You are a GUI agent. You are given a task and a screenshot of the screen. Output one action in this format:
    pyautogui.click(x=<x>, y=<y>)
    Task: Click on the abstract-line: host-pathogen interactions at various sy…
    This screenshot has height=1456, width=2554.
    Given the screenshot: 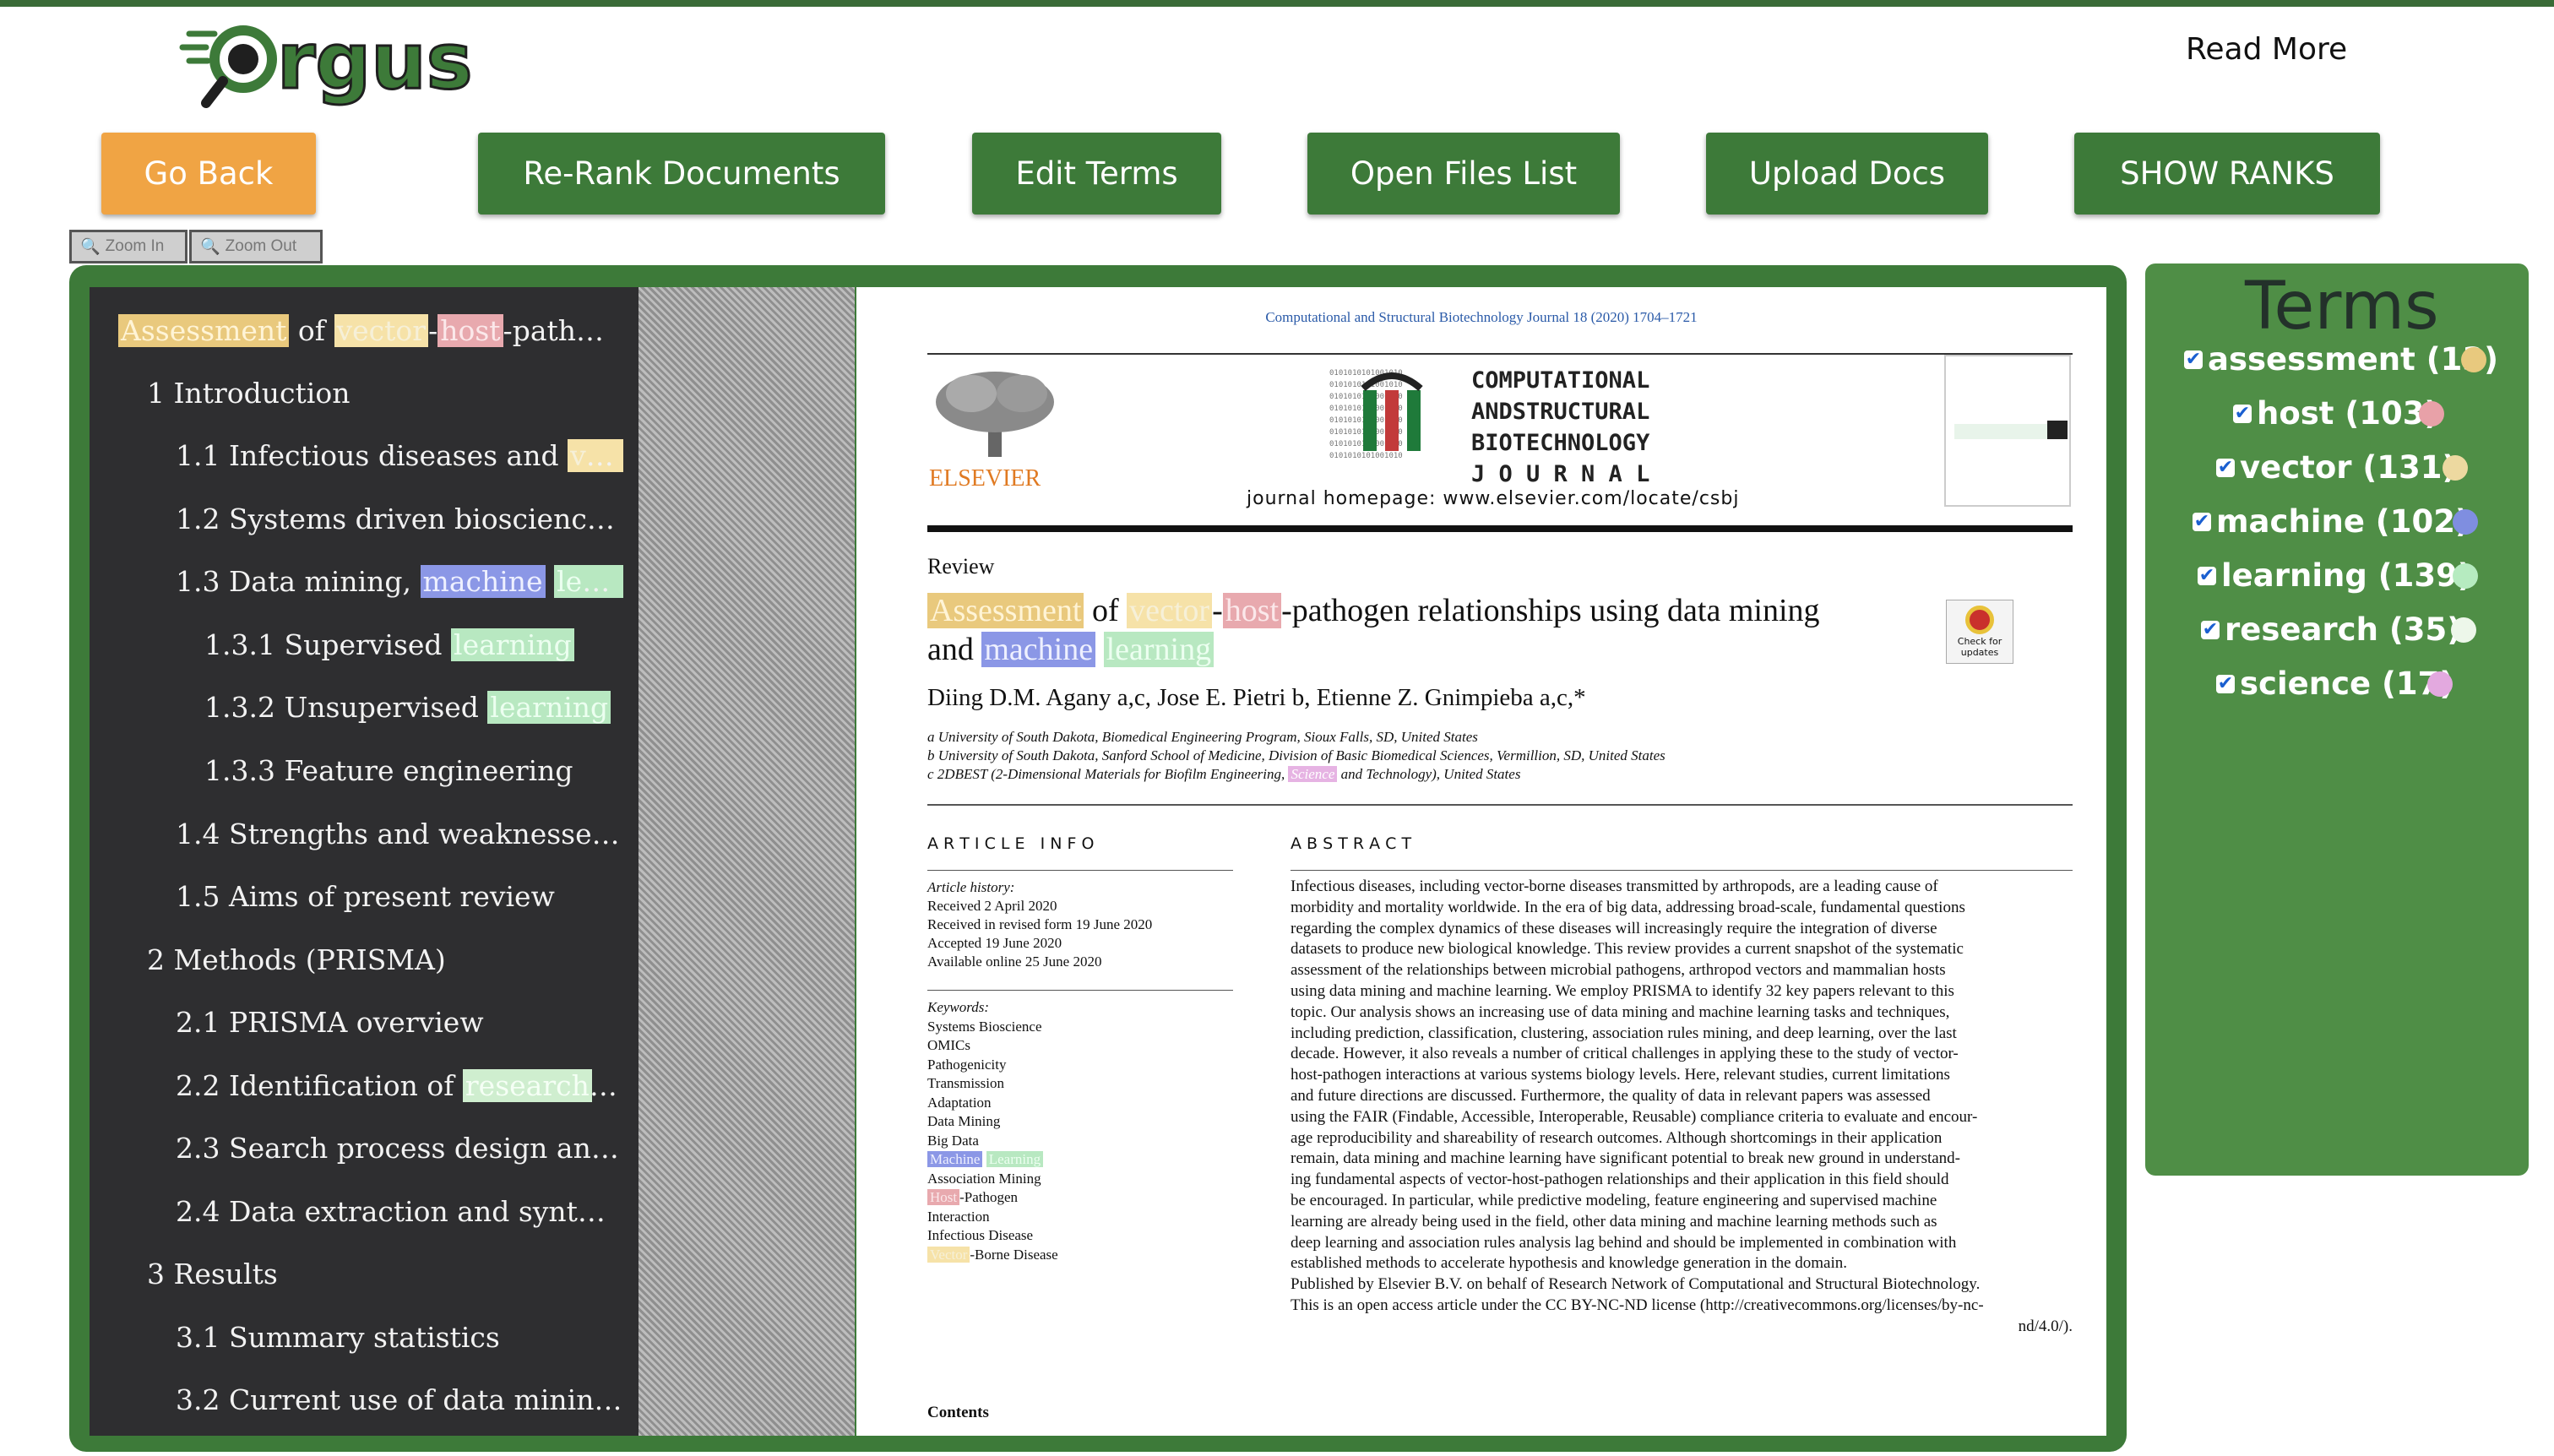 What is the action you would take?
    pyautogui.click(x=1620, y=1075)
    